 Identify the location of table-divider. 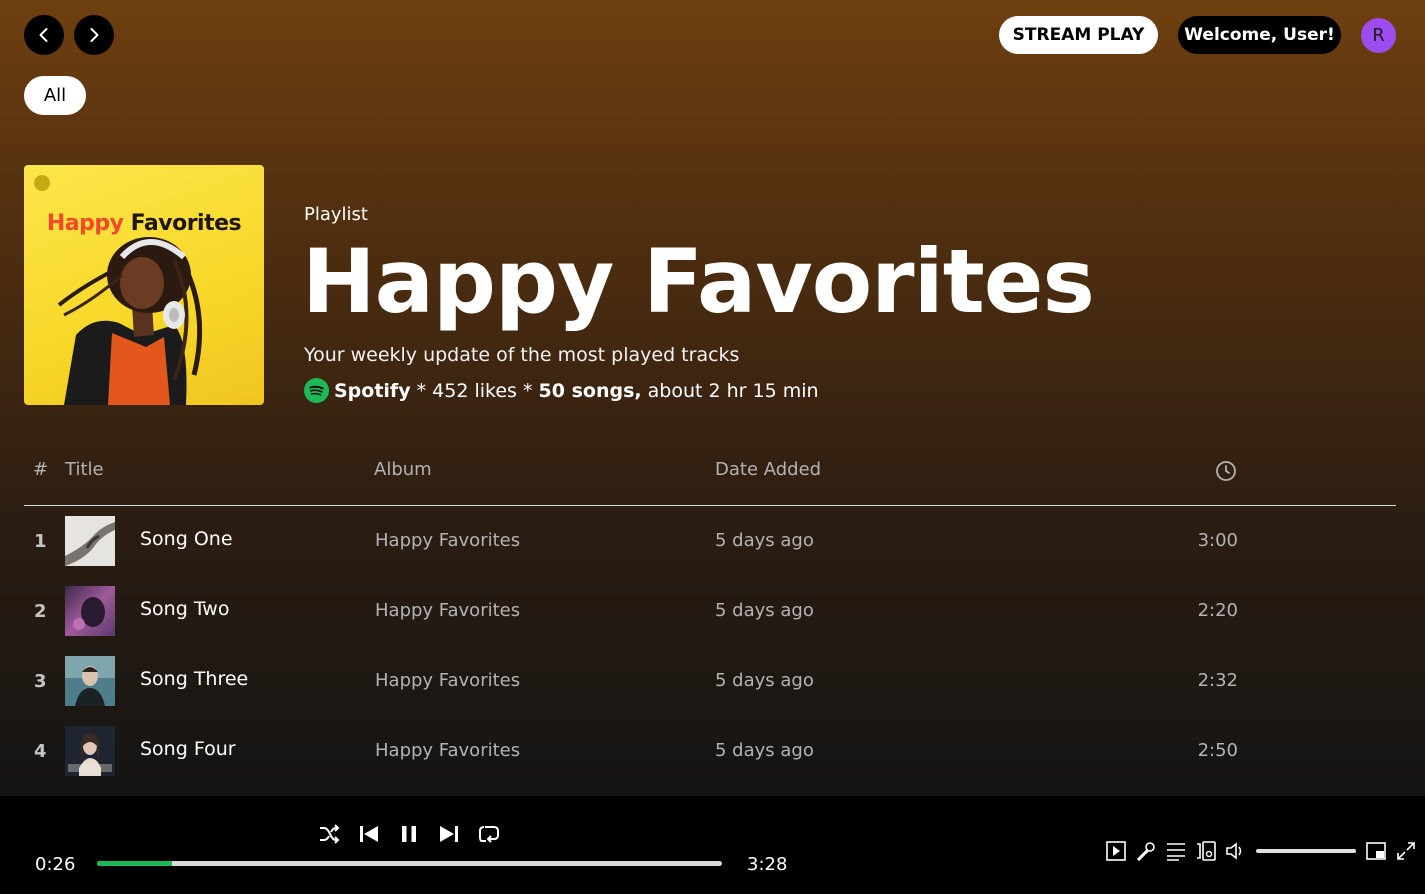
(710, 505).